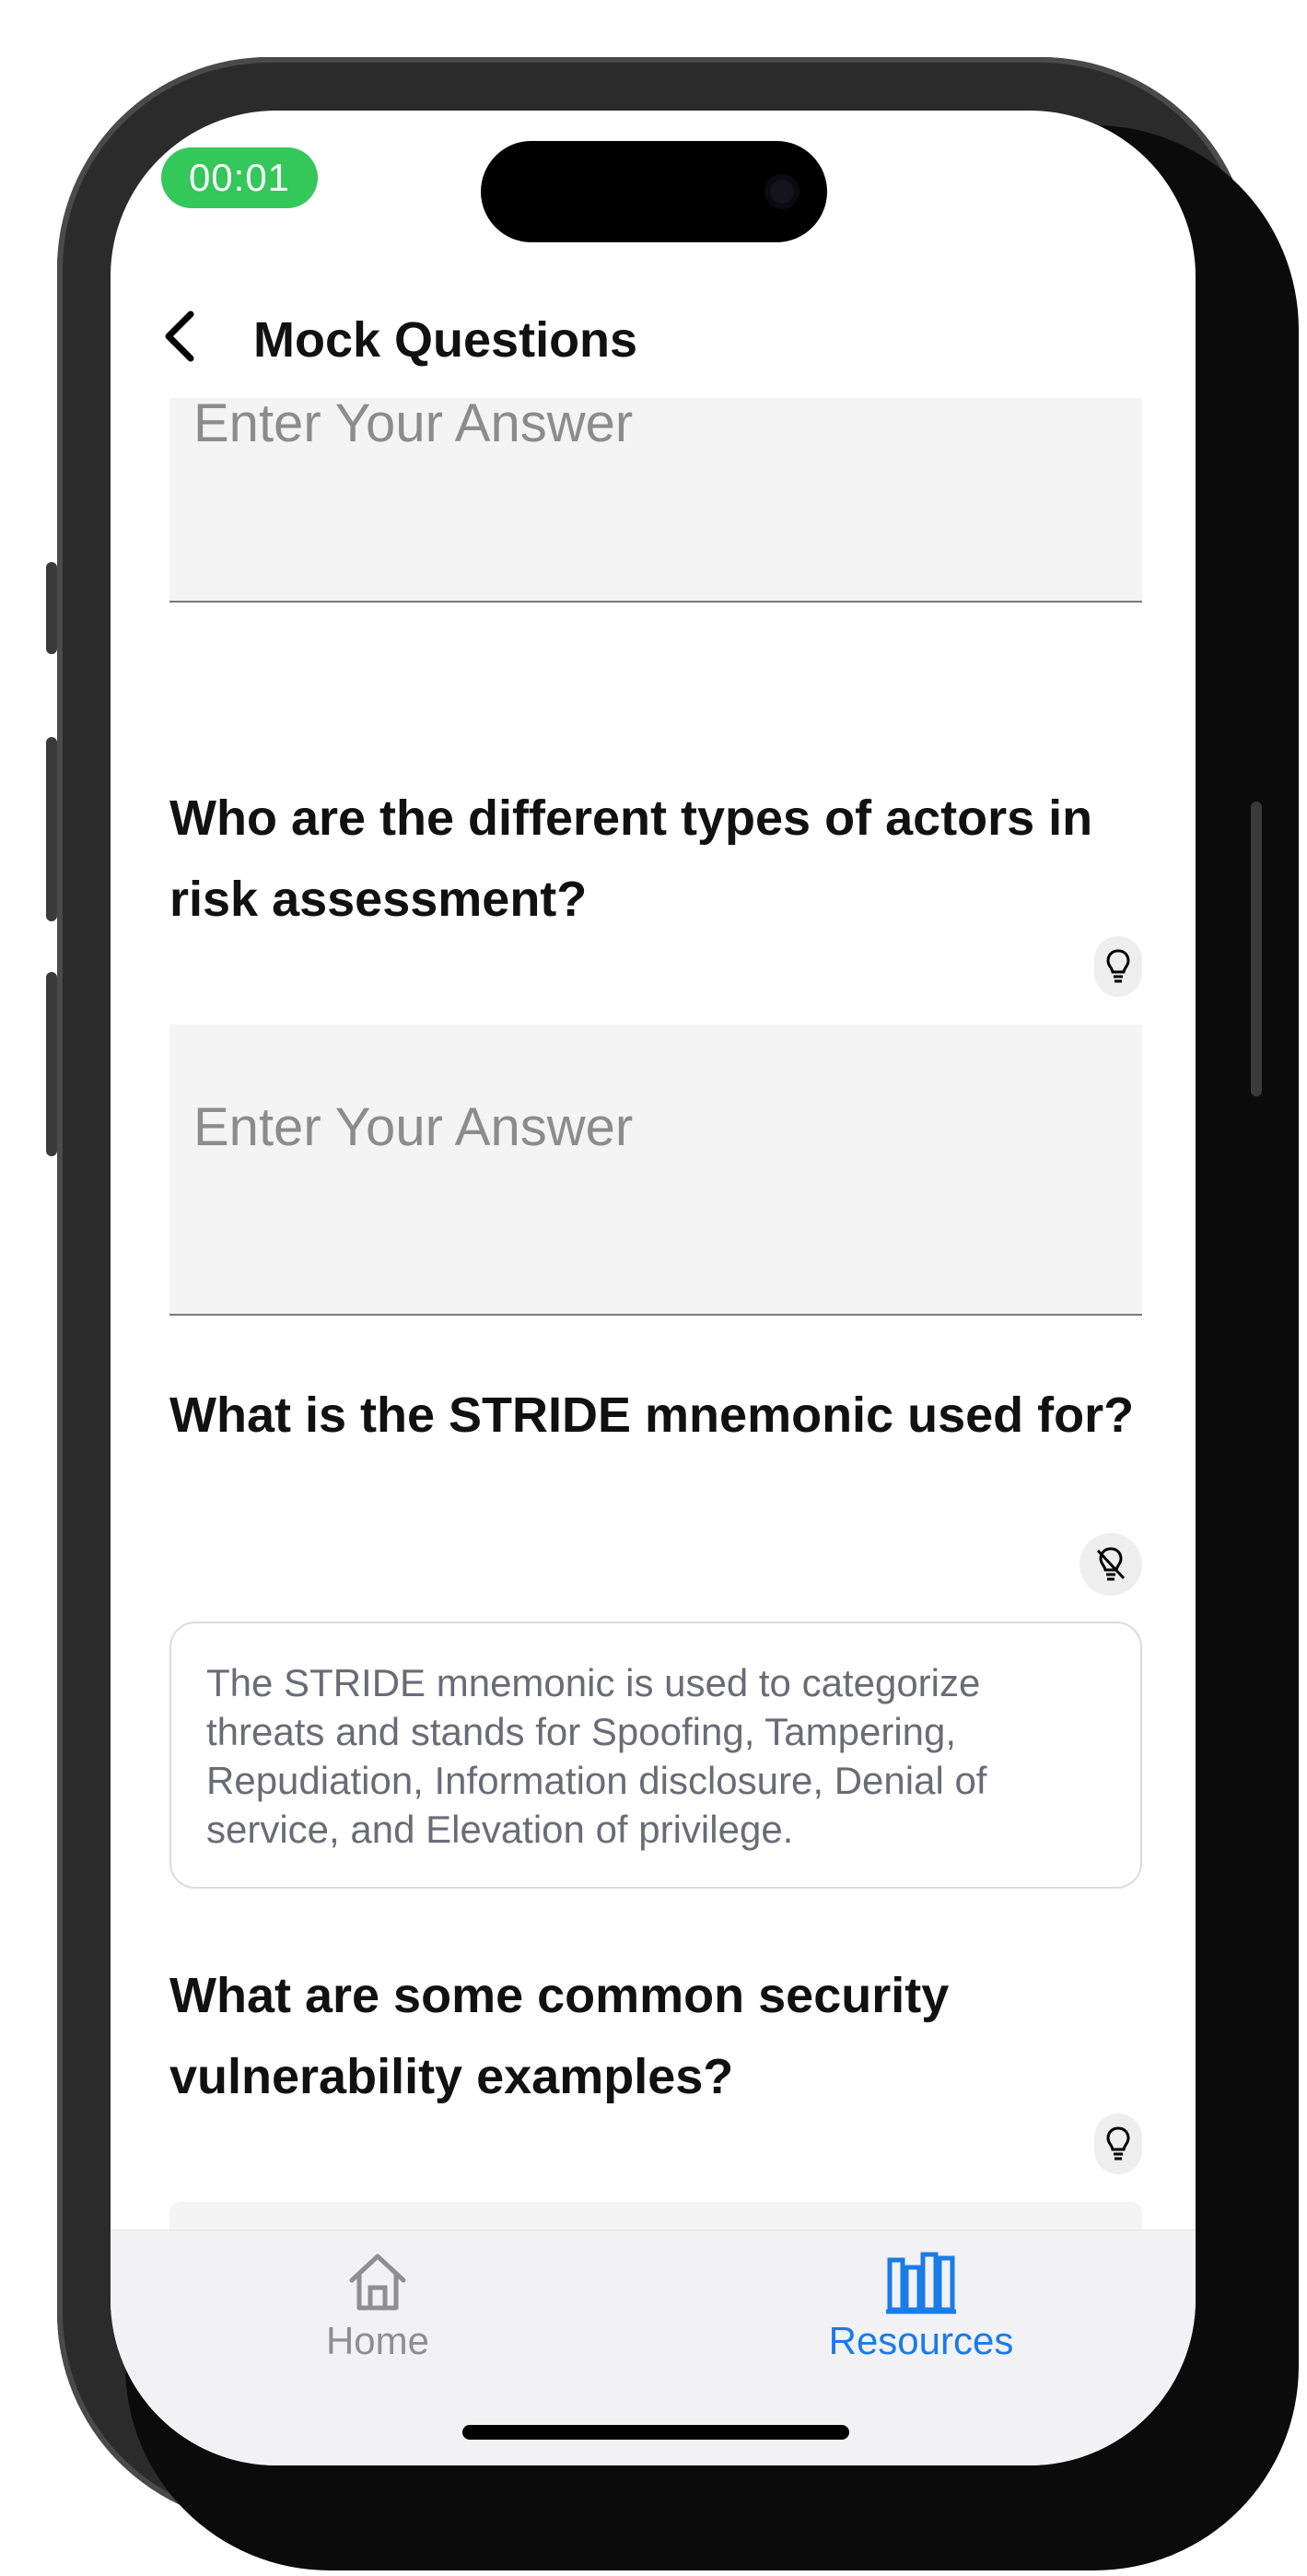 The width and height of the screenshot is (1307, 2576). Describe the element at coordinates (52, 829) in the screenshot. I see `volume-up-button` at that location.